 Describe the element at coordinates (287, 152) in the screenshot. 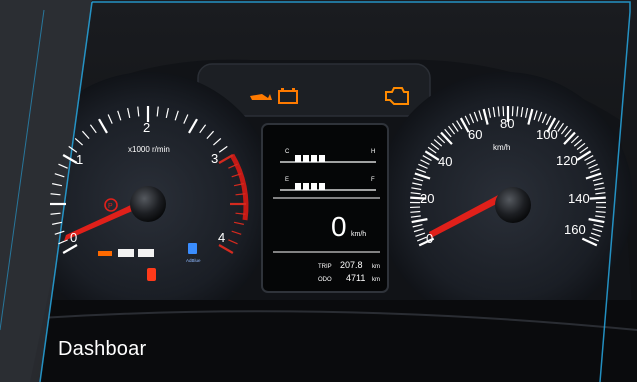

I see `temp-low-label: C` at that location.